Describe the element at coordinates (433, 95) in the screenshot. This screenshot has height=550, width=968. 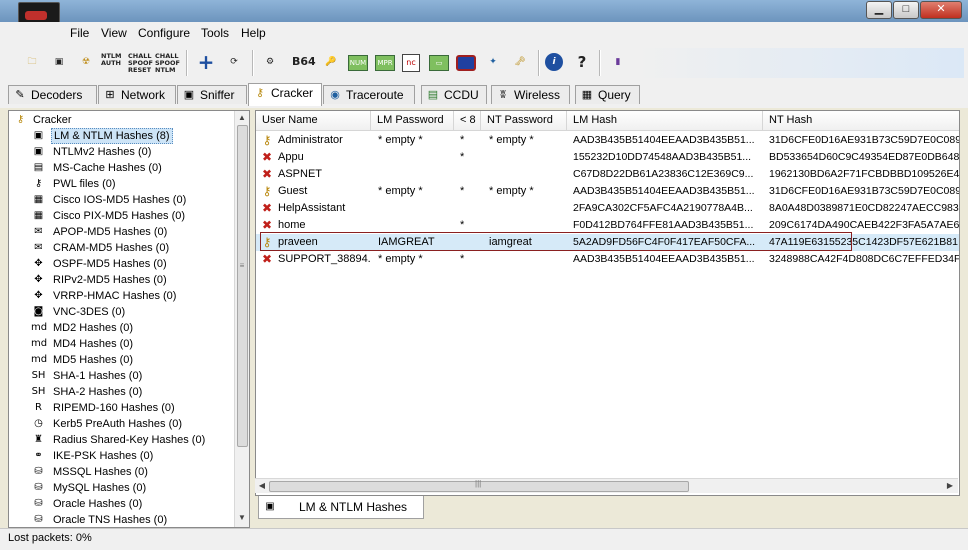
I see `ccdu-icon: ▤` at that location.